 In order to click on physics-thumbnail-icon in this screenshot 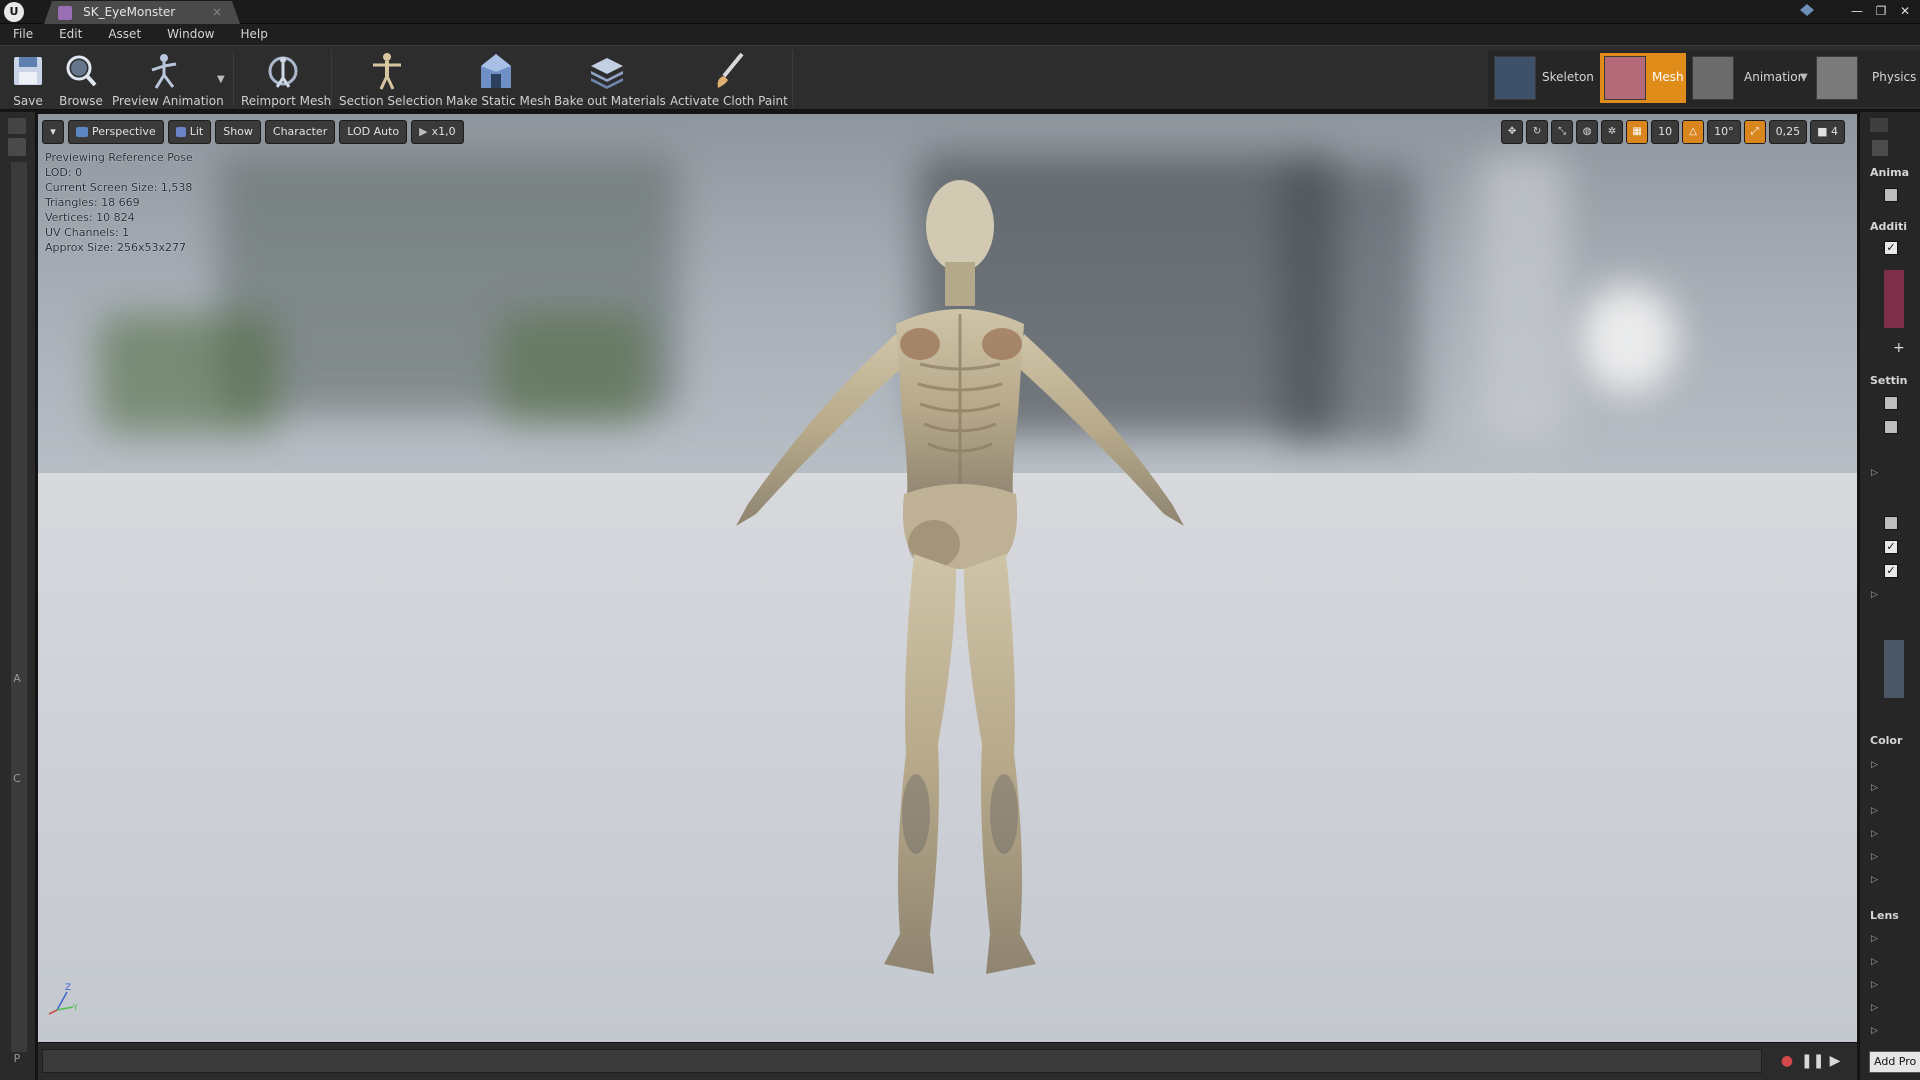, I will do `click(1837, 78)`.